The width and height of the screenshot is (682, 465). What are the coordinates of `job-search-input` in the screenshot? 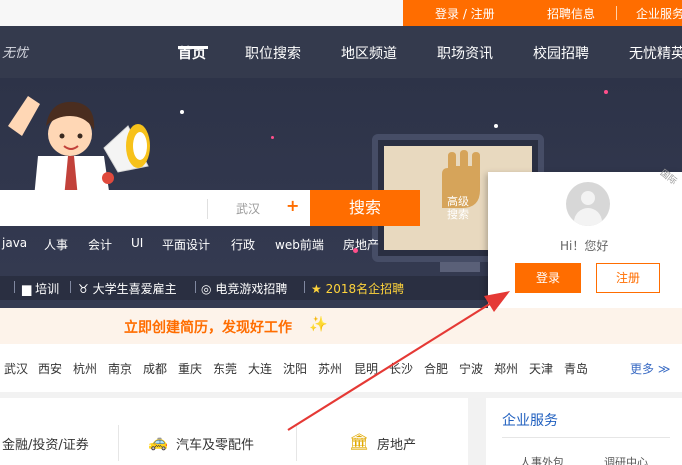 It's located at (155, 208).